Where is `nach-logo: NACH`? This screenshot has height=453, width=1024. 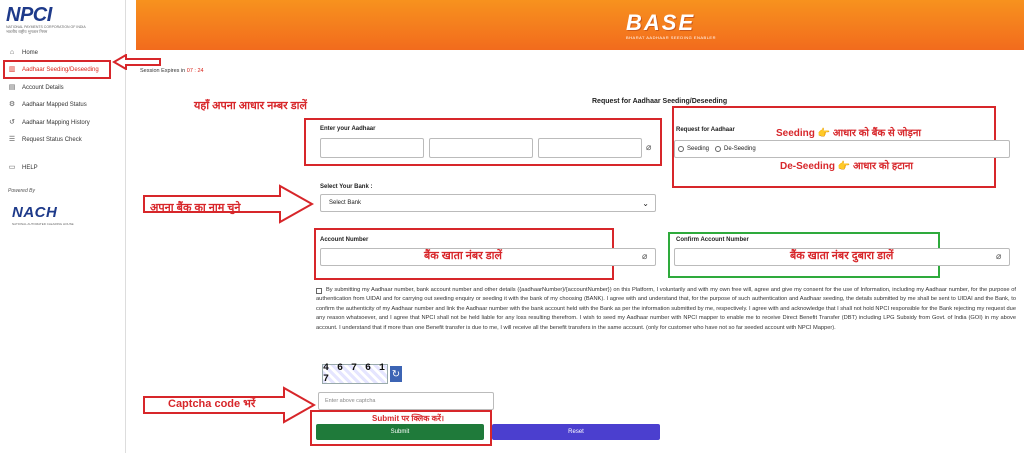
nach-logo: NACH is located at coordinates (35, 212).